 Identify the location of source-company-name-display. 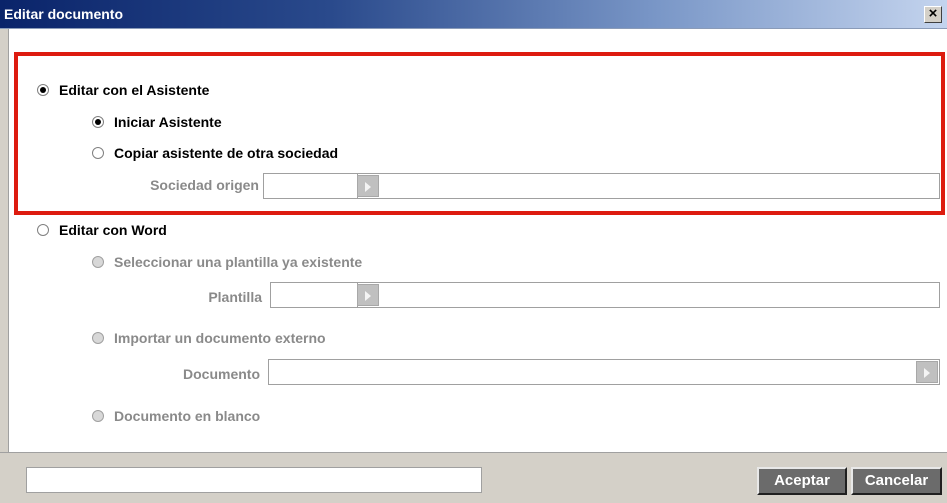
(660, 186).